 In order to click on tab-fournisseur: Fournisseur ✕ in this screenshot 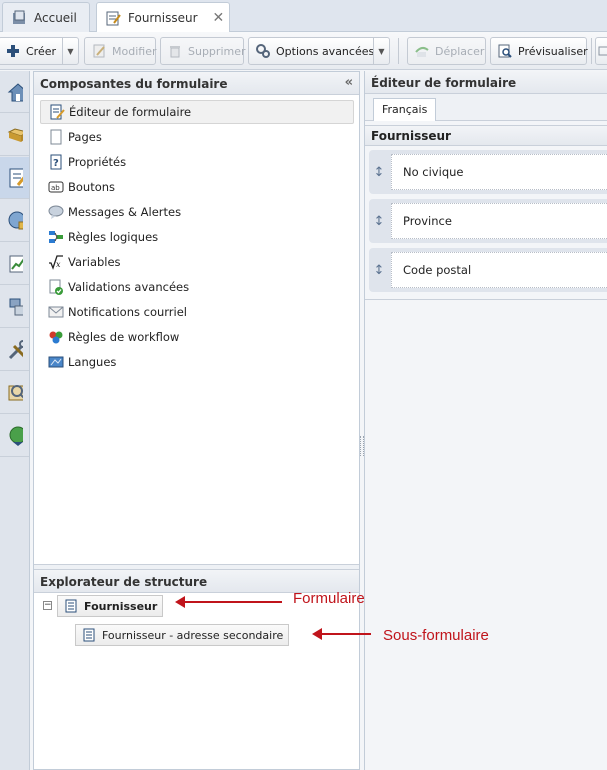, I will do `click(163, 17)`.